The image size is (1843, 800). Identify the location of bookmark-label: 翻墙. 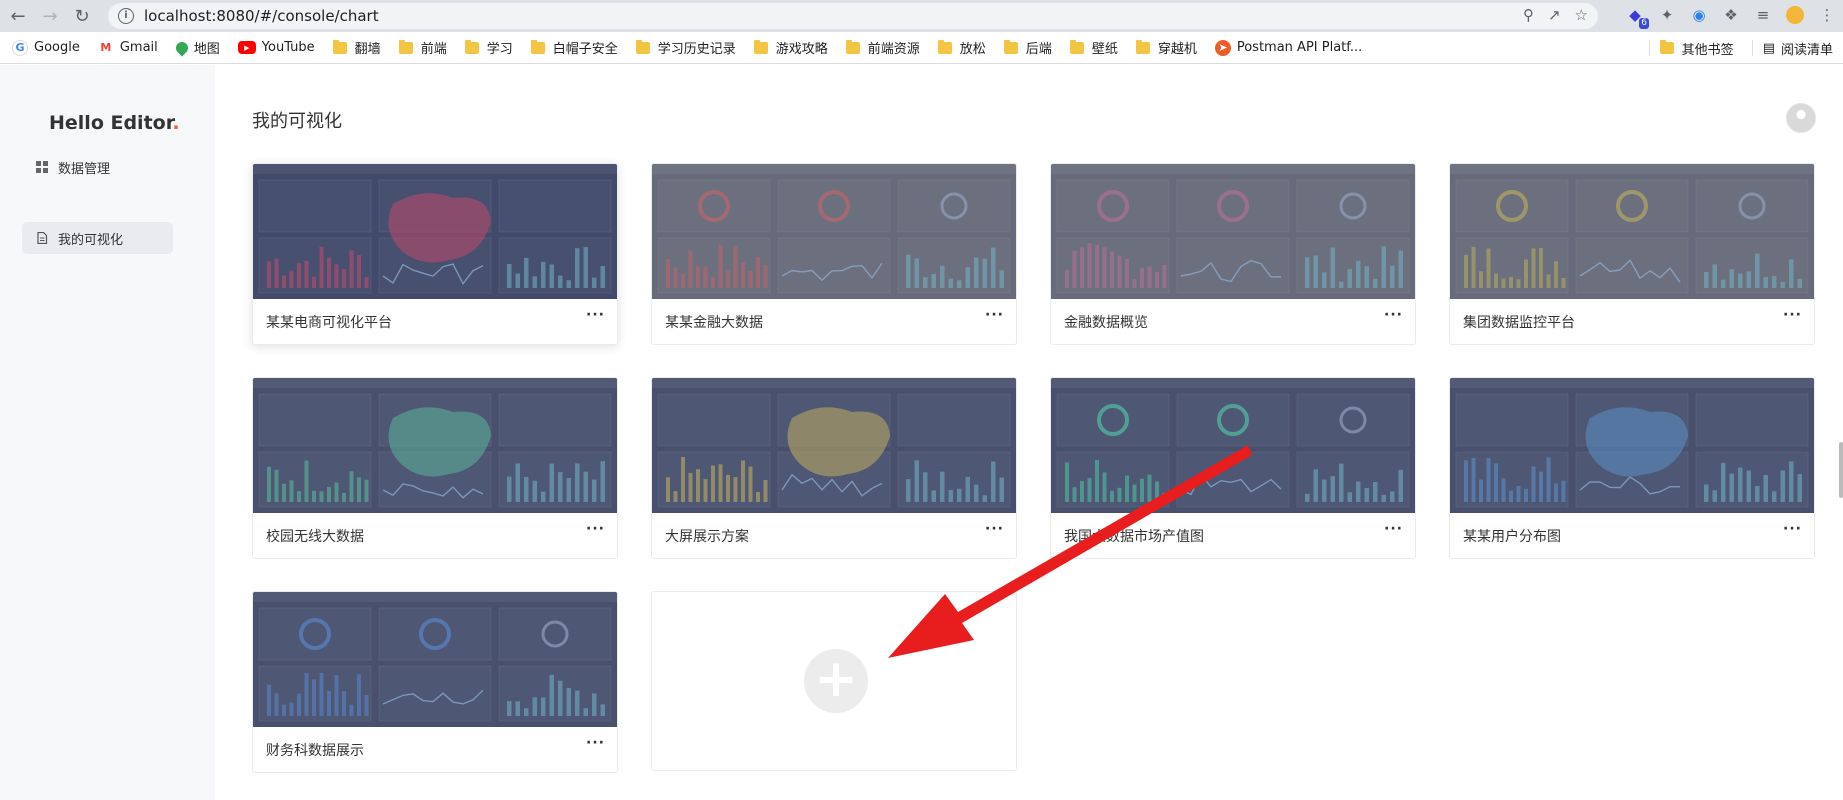
(367, 49).